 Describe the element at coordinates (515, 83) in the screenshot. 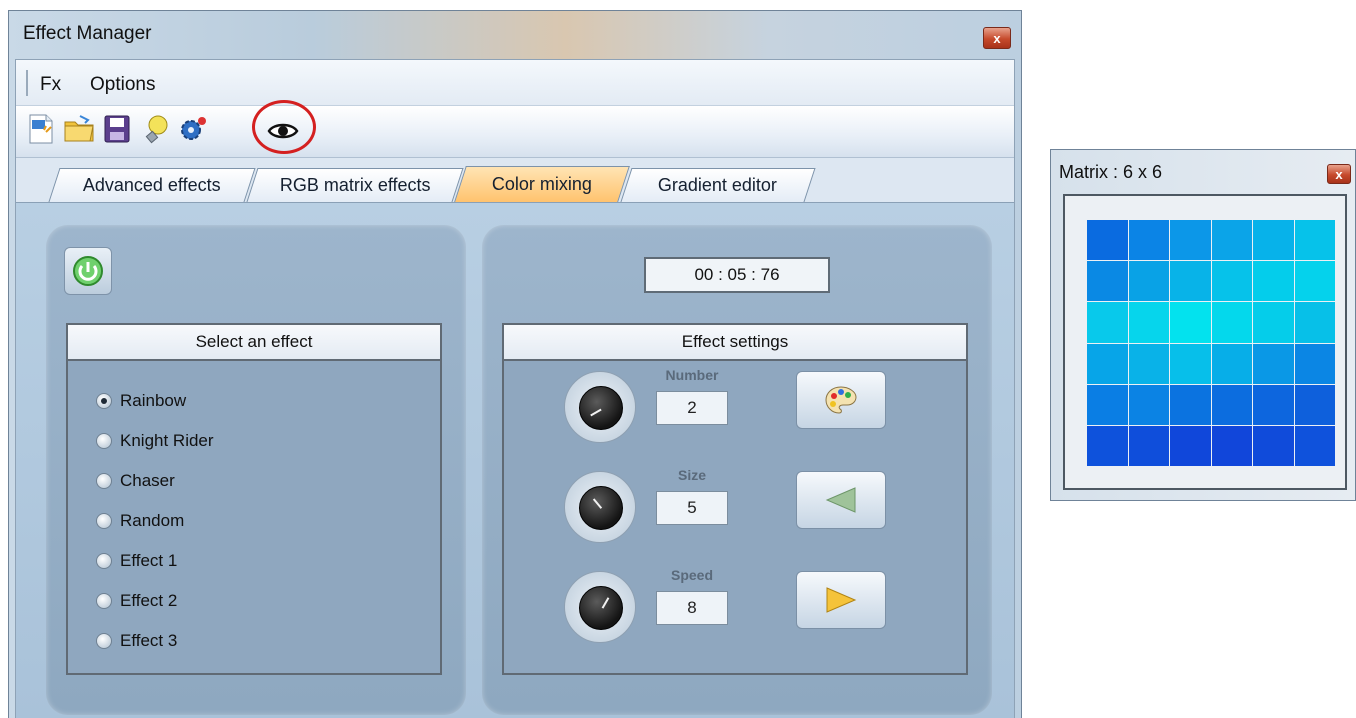

I see `menu-bar: Fx Options` at that location.